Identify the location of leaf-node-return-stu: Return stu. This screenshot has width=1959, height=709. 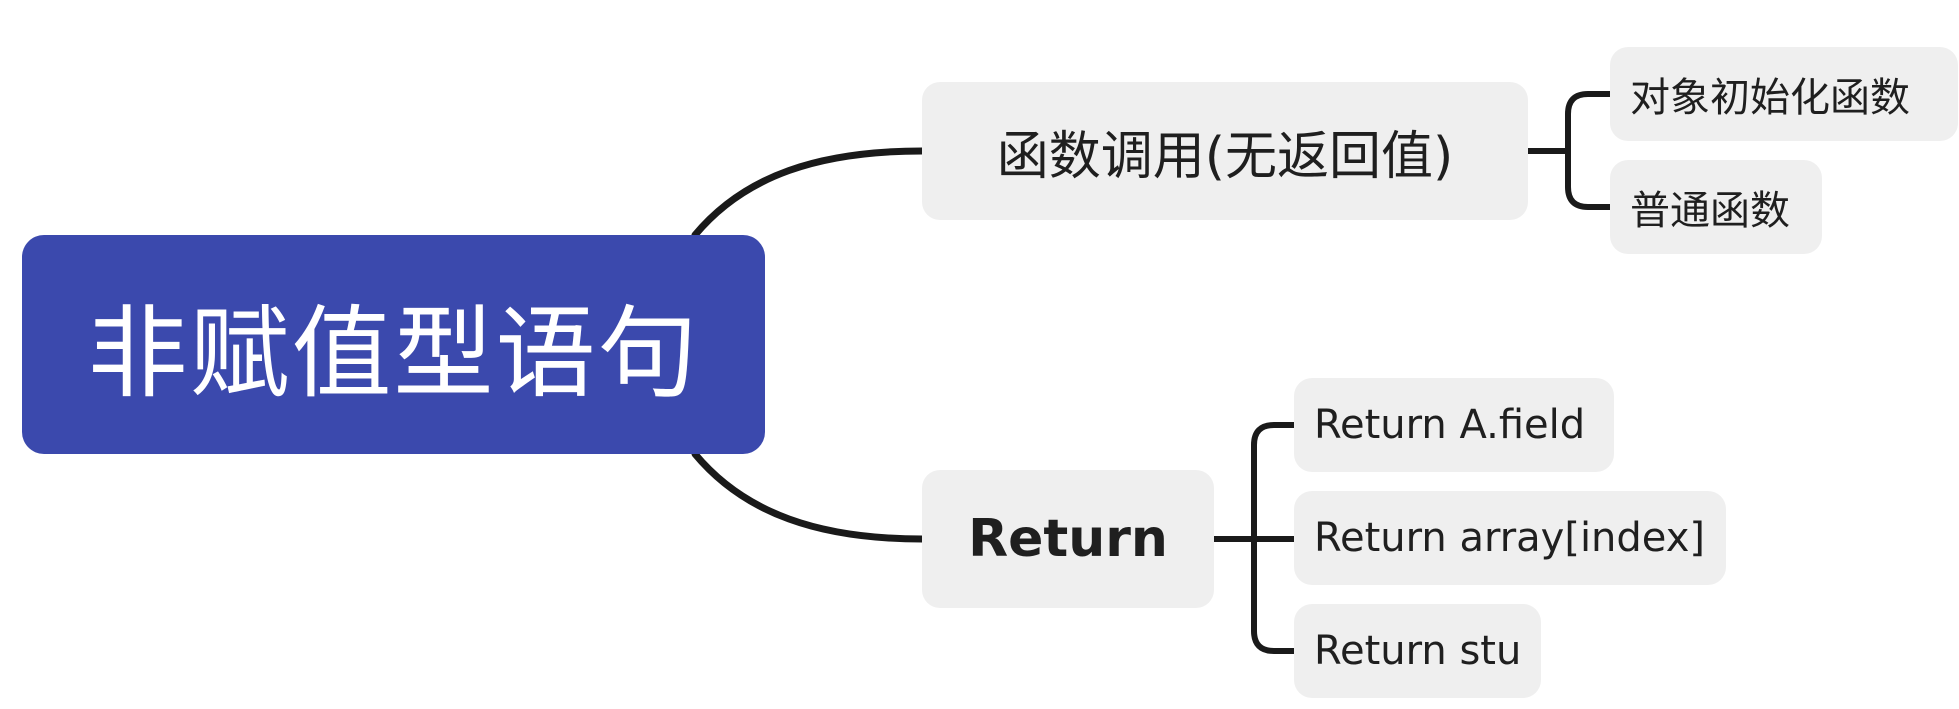
(1417, 651).